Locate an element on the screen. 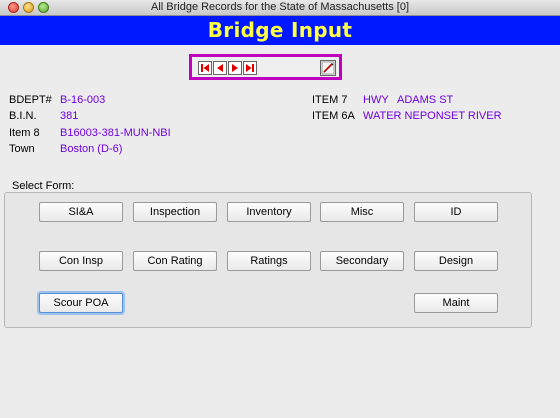  town-label: Town is located at coordinates (22, 149).